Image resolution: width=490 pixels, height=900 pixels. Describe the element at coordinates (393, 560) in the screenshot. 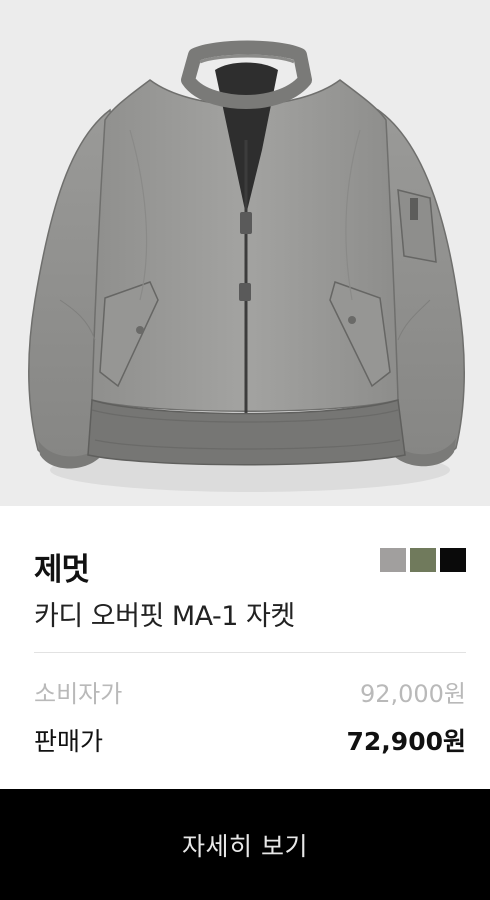

I see `color-swatch-gray` at that location.